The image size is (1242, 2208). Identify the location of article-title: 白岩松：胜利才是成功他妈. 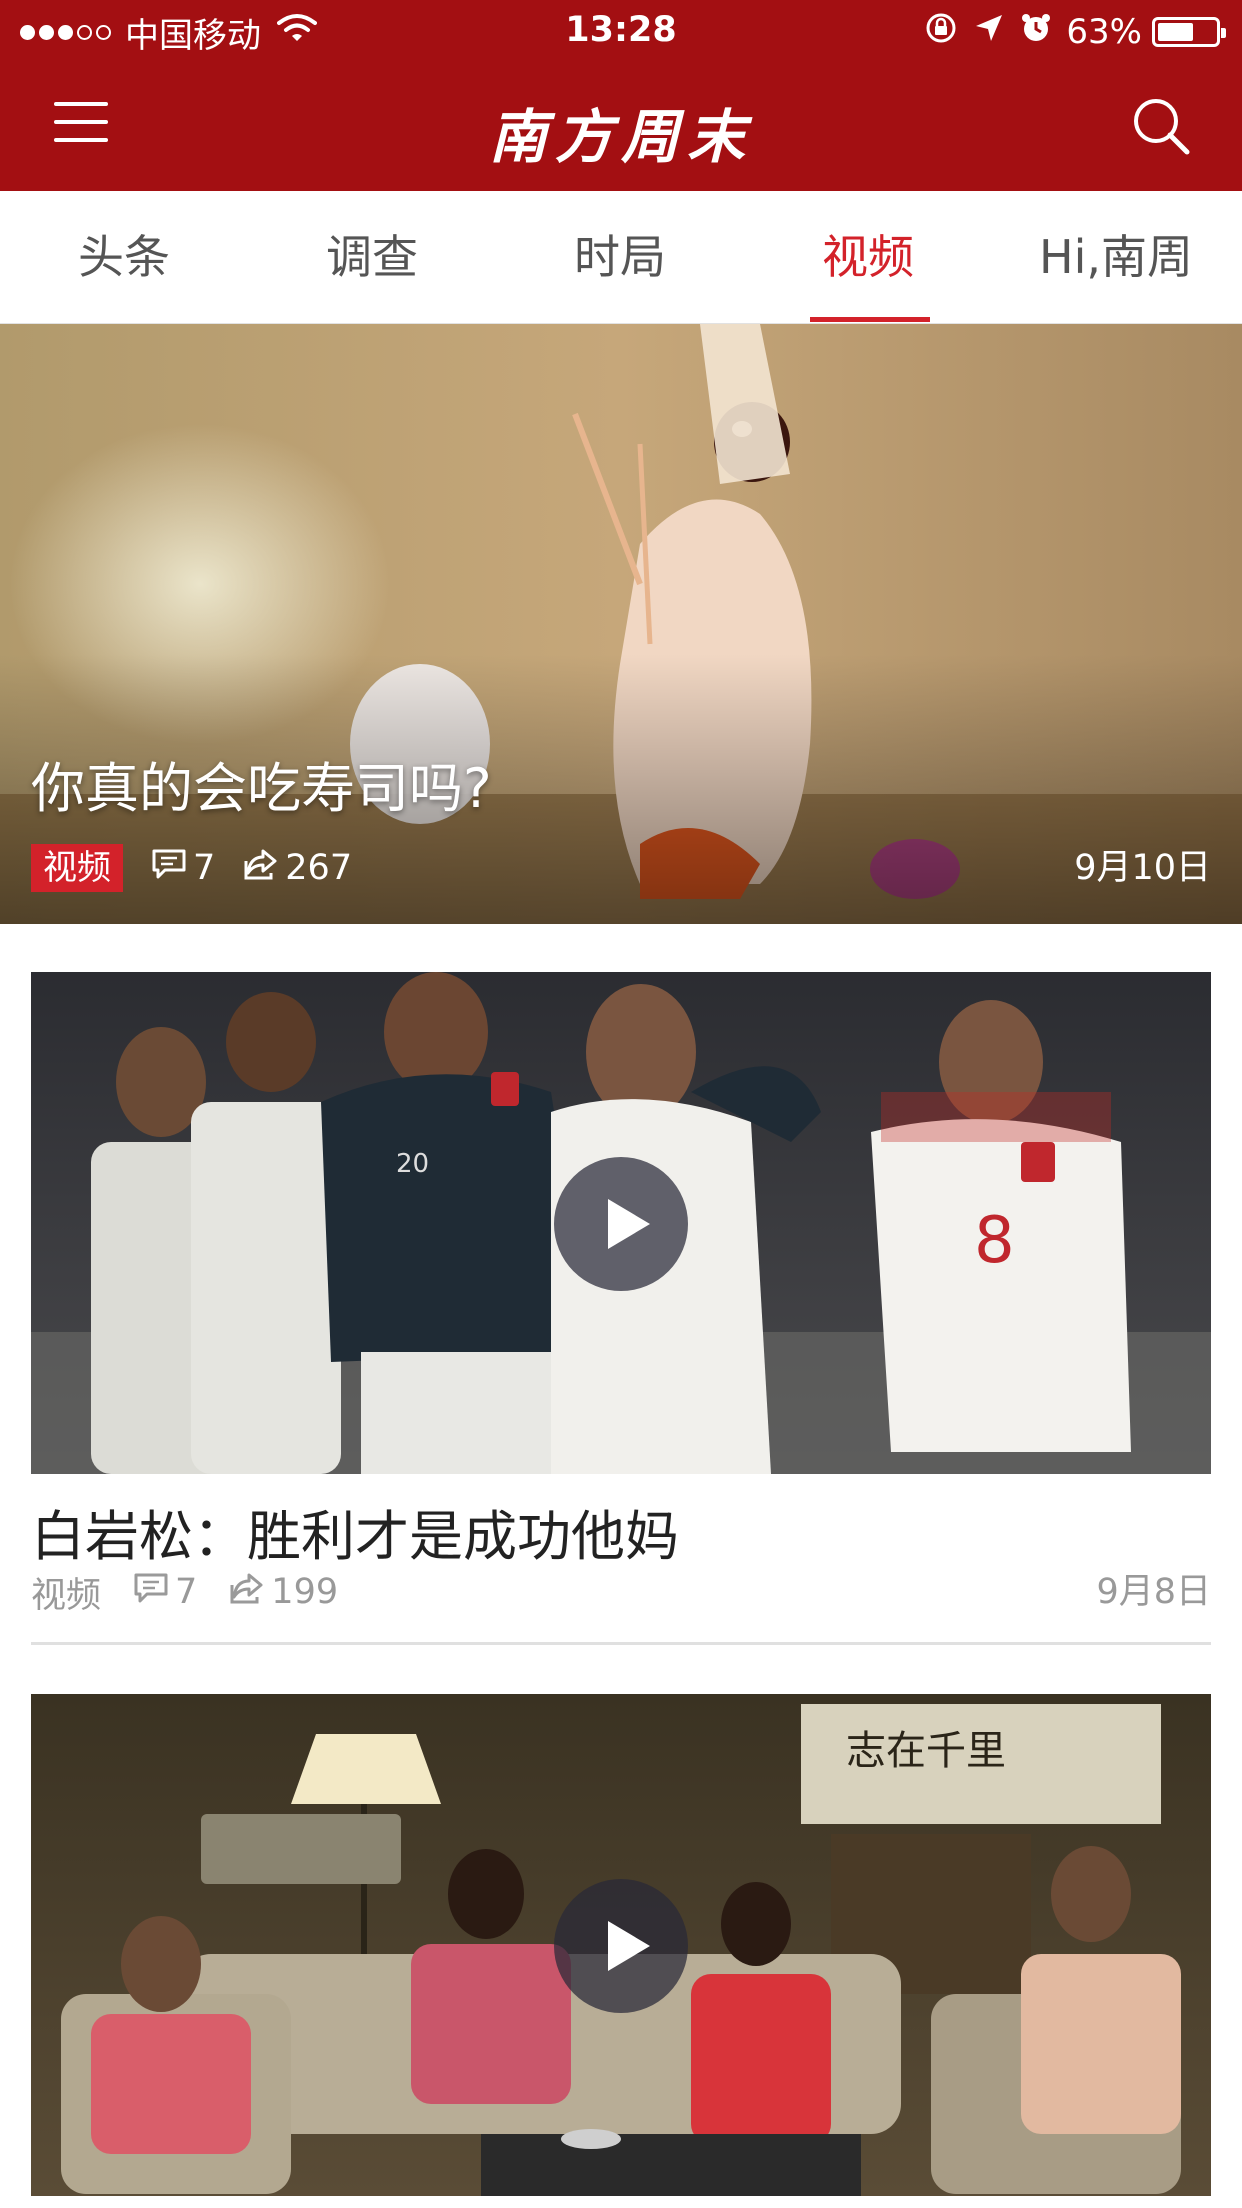
(355, 1531).